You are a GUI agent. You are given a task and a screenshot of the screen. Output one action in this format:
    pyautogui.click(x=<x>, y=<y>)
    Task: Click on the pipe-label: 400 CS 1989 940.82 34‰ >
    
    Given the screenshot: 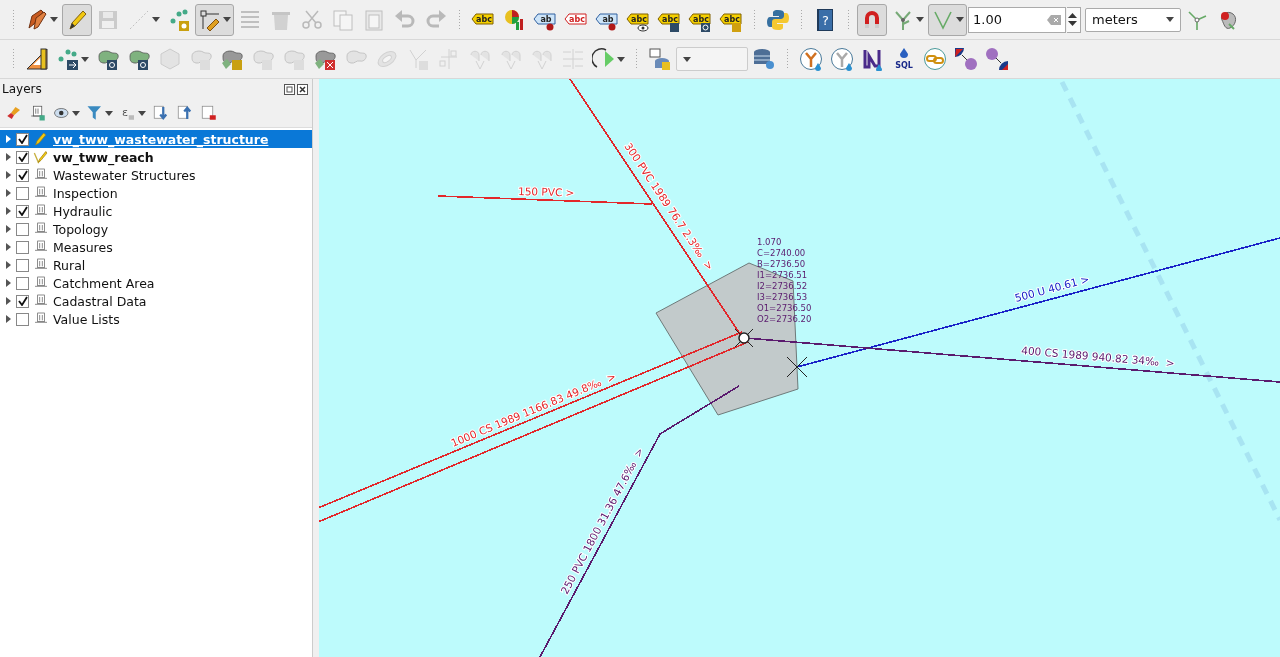 What is the action you would take?
    pyautogui.click(x=1098, y=356)
    